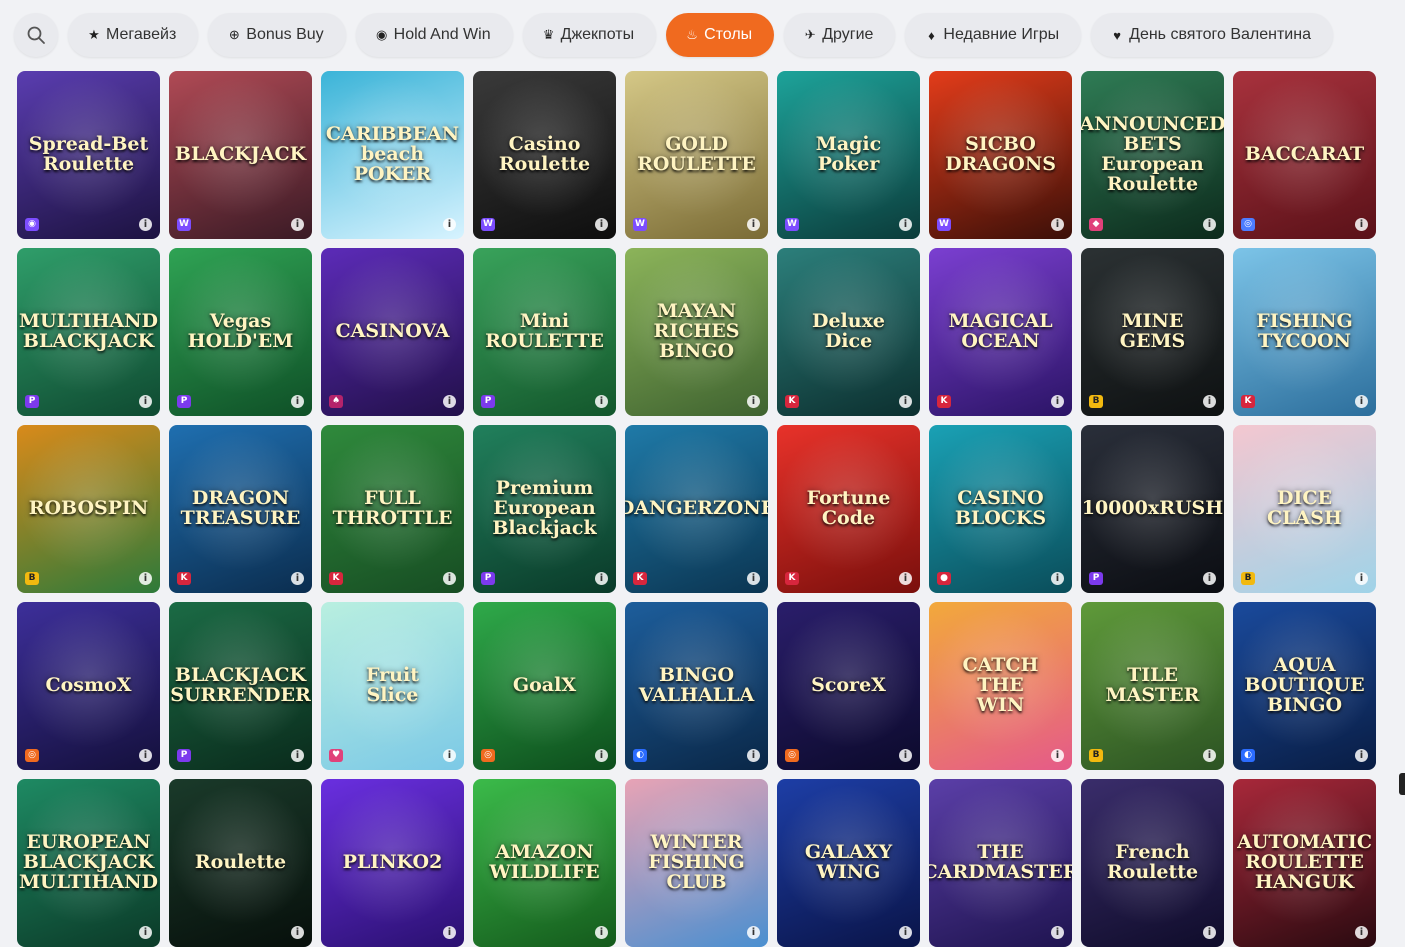  I want to click on game-tile: CosmoX ◎ i, so click(88, 686).